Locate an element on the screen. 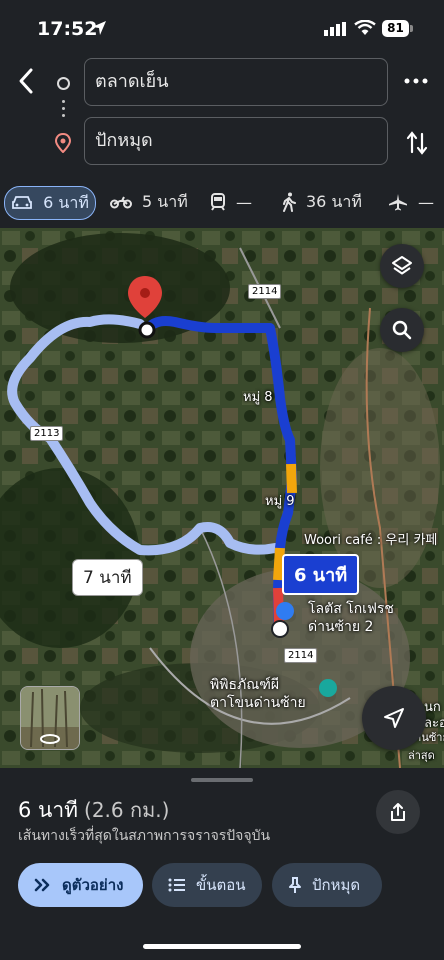  back-arrow-icon is located at coordinates (26, 81).